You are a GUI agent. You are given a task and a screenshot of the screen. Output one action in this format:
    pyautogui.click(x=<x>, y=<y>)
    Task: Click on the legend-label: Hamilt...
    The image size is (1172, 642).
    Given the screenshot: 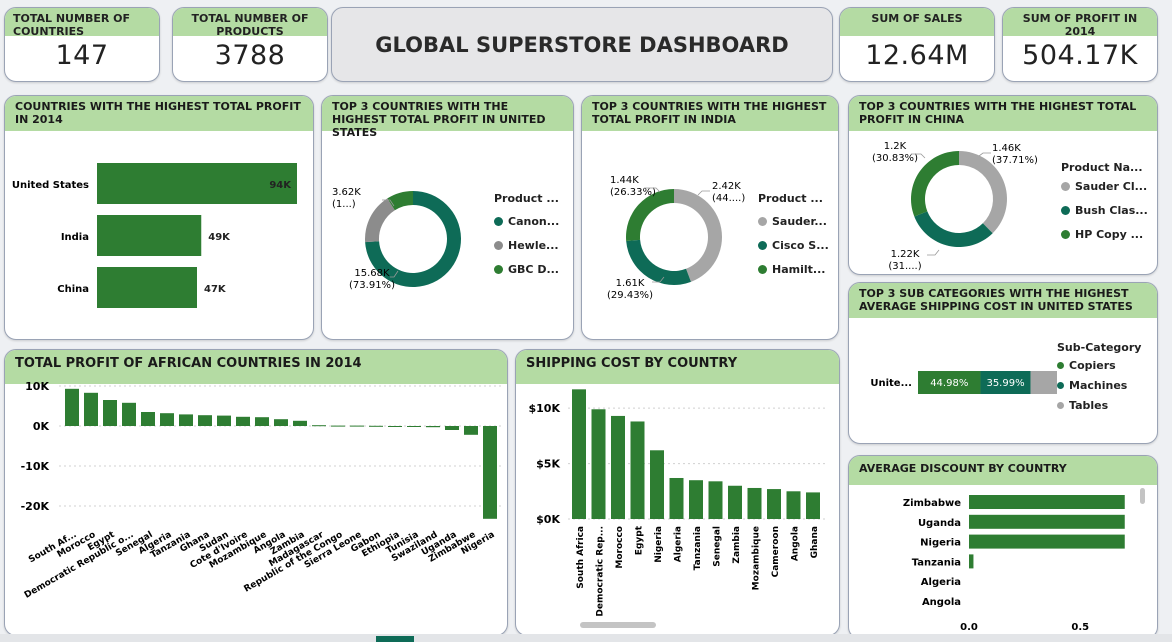 What is the action you would take?
    pyautogui.click(x=799, y=269)
    